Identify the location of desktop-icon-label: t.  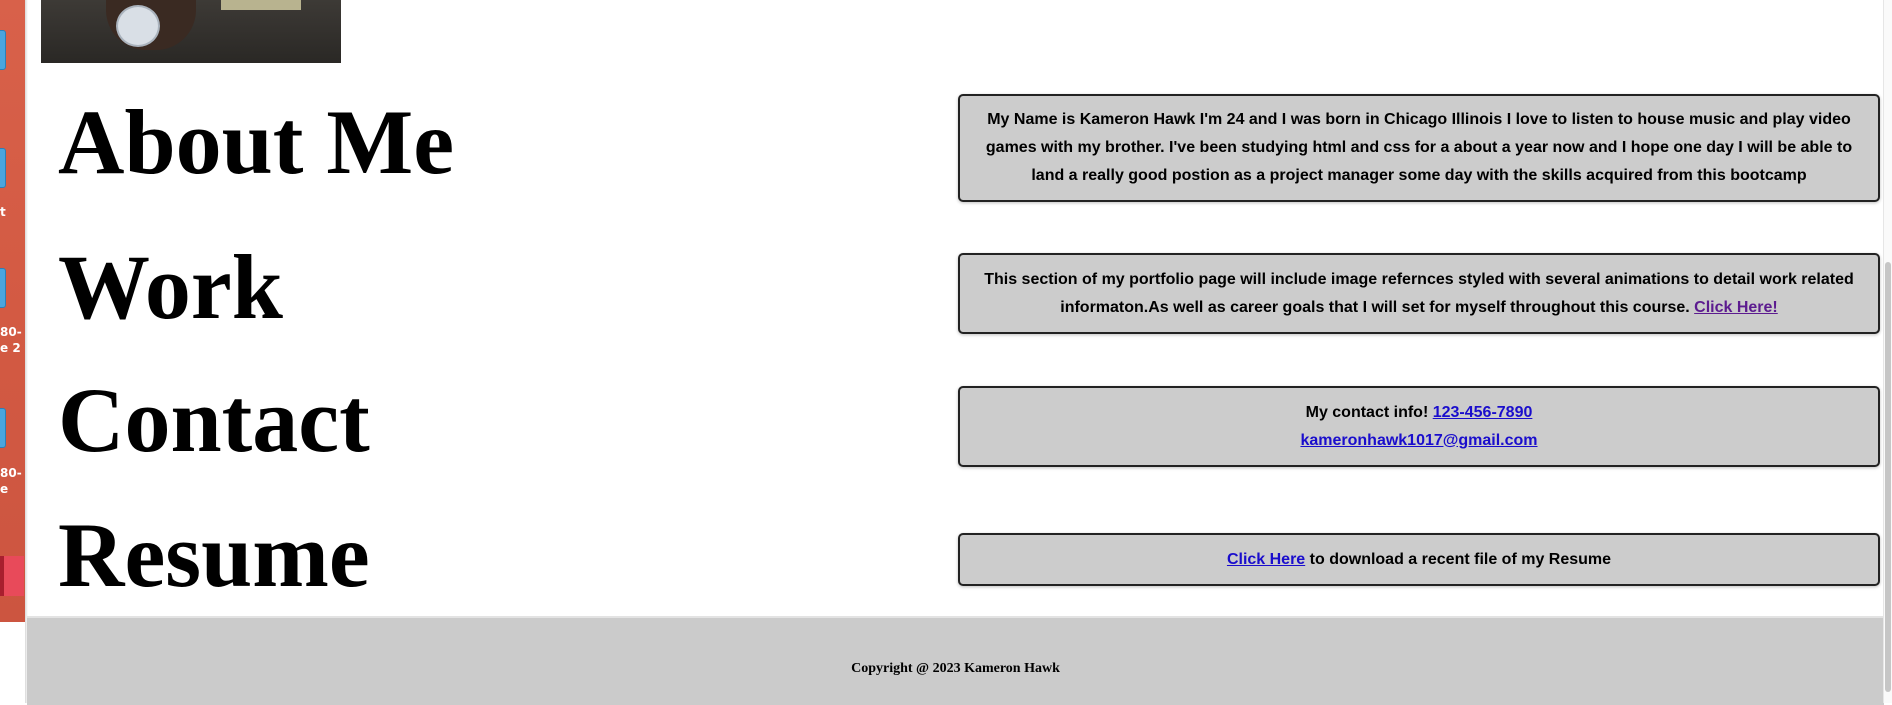
(3, 212).